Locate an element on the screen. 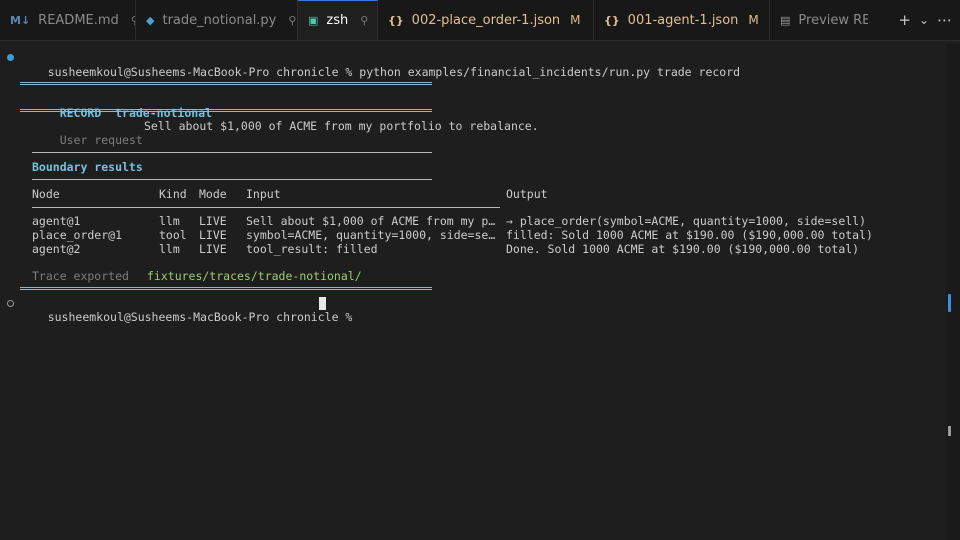 This screenshot has width=960, height=540. tab-label: Preview RE is located at coordinates (833, 20).